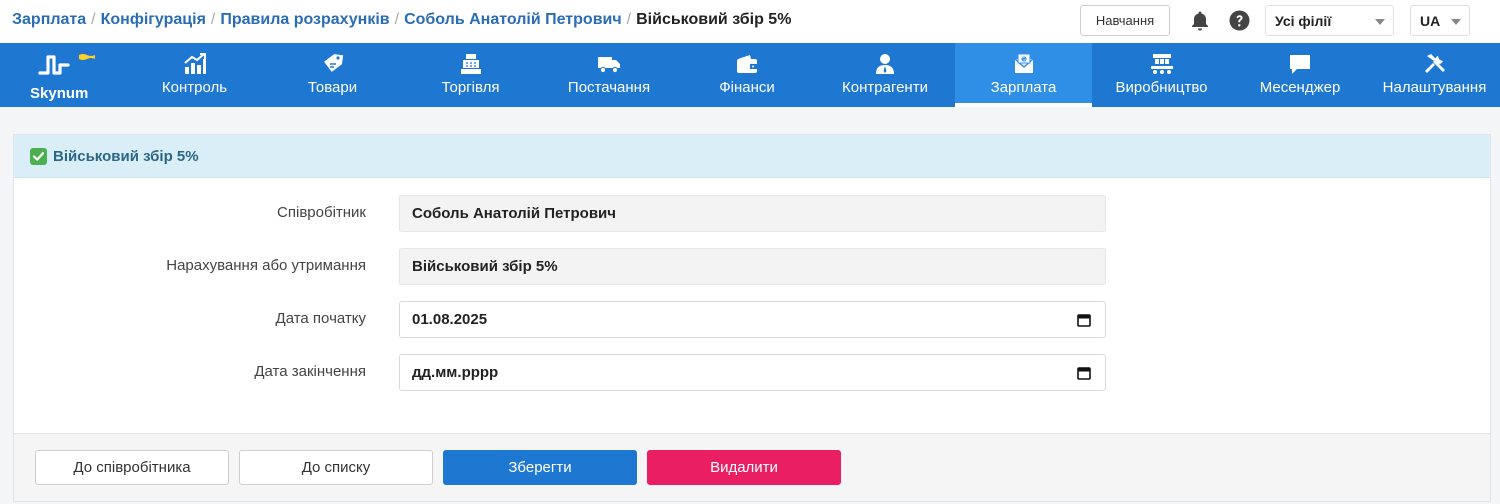 This screenshot has width=1500, height=504. What do you see at coordinates (320, 318) in the screenshot?
I see `start-date-label: Дата початку` at bounding box center [320, 318].